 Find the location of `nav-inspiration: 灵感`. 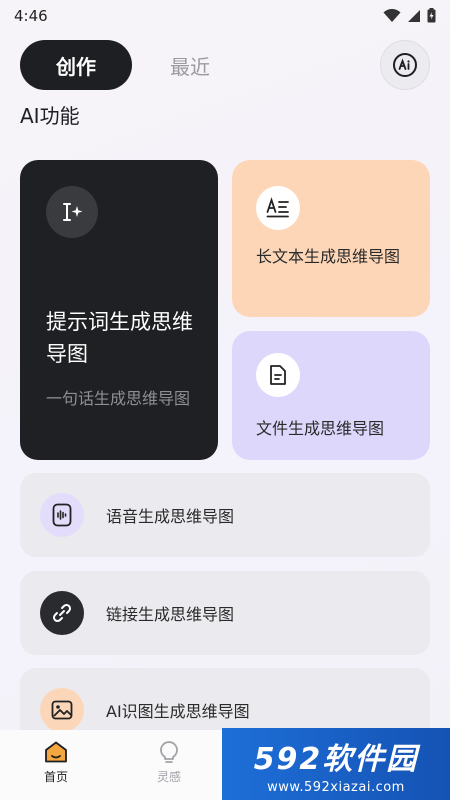

nav-inspiration: 灵感 is located at coordinates (169, 762).